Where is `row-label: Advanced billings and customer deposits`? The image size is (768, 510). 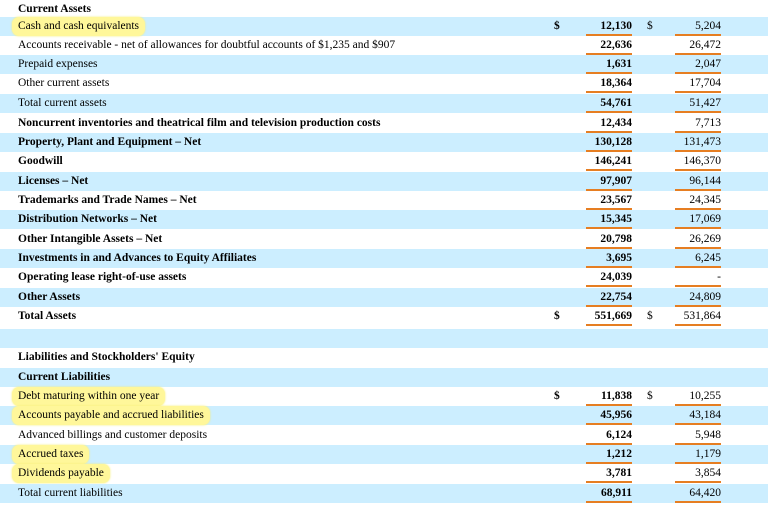
row-label: Advanced billings and customer deposits is located at coordinates (113, 435).